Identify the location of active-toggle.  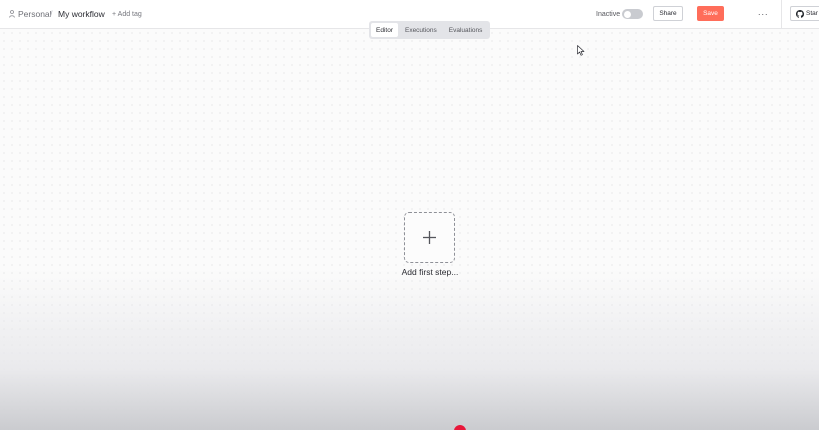
(632, 14).